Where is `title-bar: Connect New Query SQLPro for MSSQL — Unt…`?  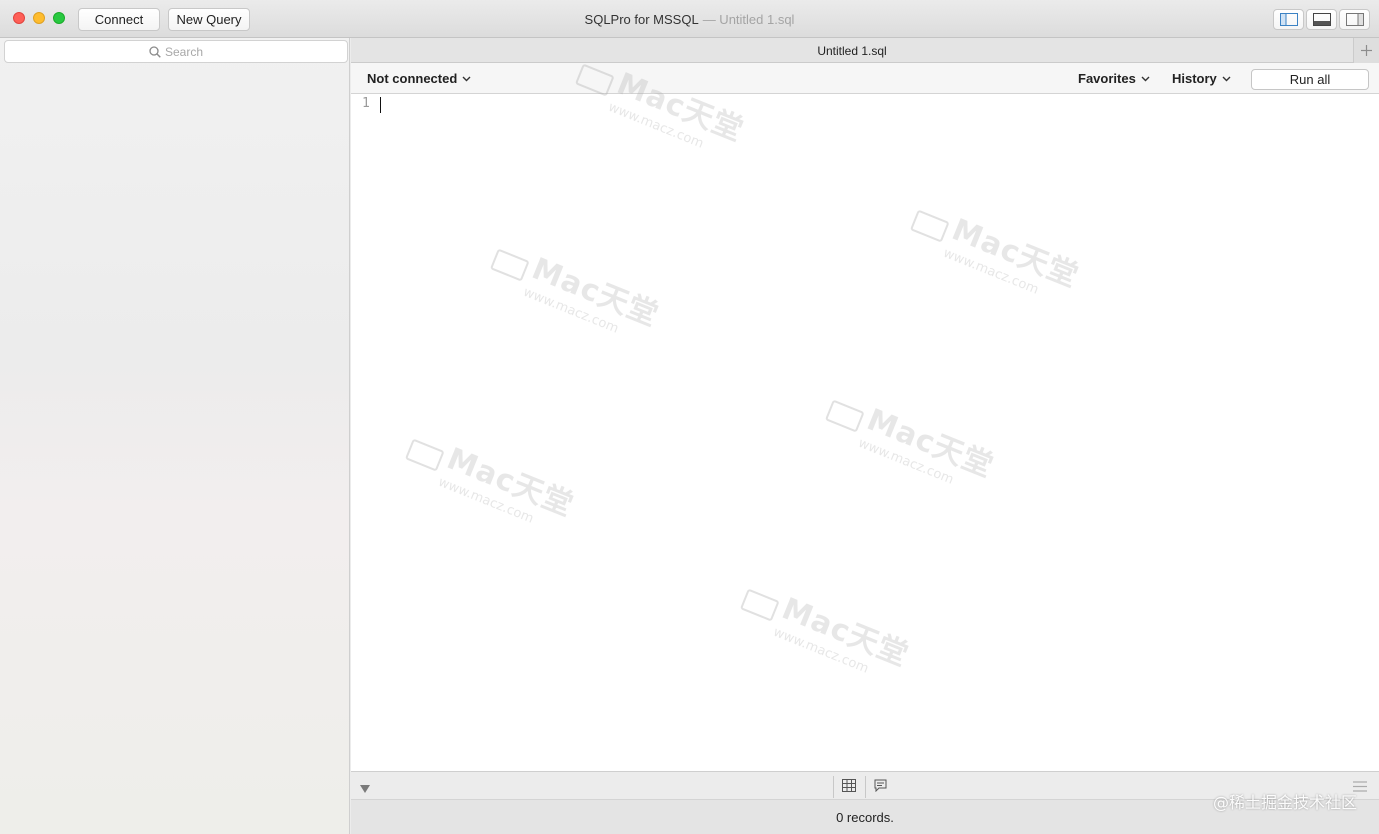 title-bar: Connect New Query SQLPro for MSSQL — Unt… is located at coordinates (689, 19).